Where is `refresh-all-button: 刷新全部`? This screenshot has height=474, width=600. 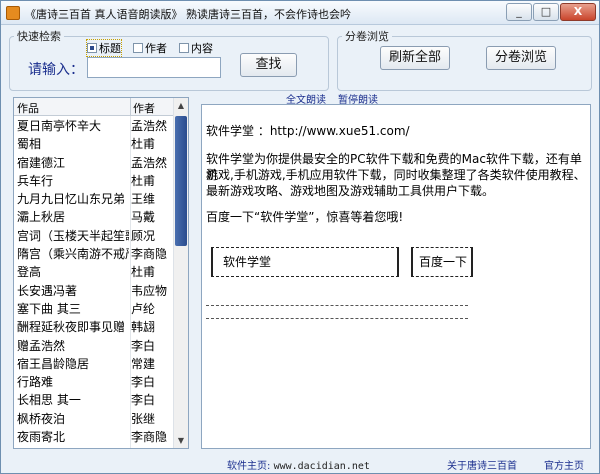
refresh-all-button: 刷新全部 is located at coordinates (415, 58).